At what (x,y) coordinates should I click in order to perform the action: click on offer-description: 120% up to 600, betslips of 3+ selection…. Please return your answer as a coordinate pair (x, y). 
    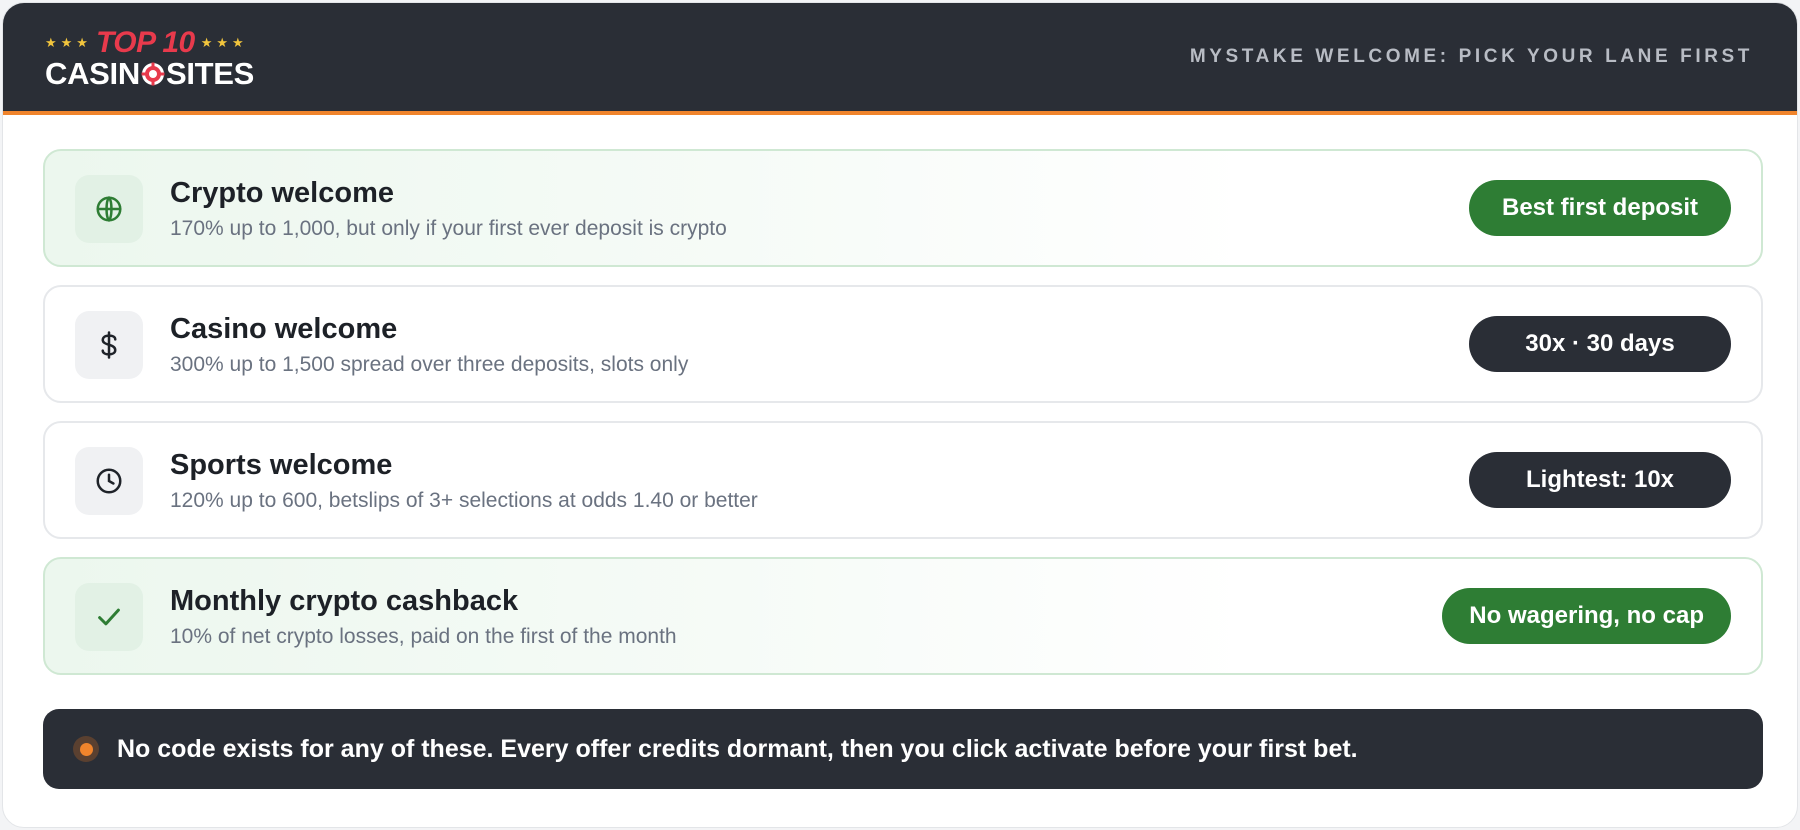
    Looking at the image, I should click on (464, 500).